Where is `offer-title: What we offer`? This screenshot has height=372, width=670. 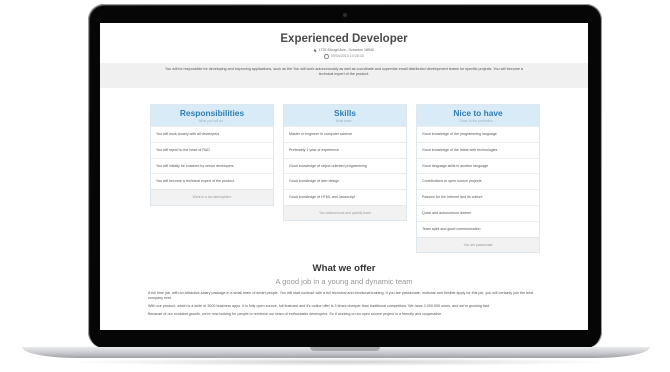 offer-title: What we offer is located at coordinates (344, 268).